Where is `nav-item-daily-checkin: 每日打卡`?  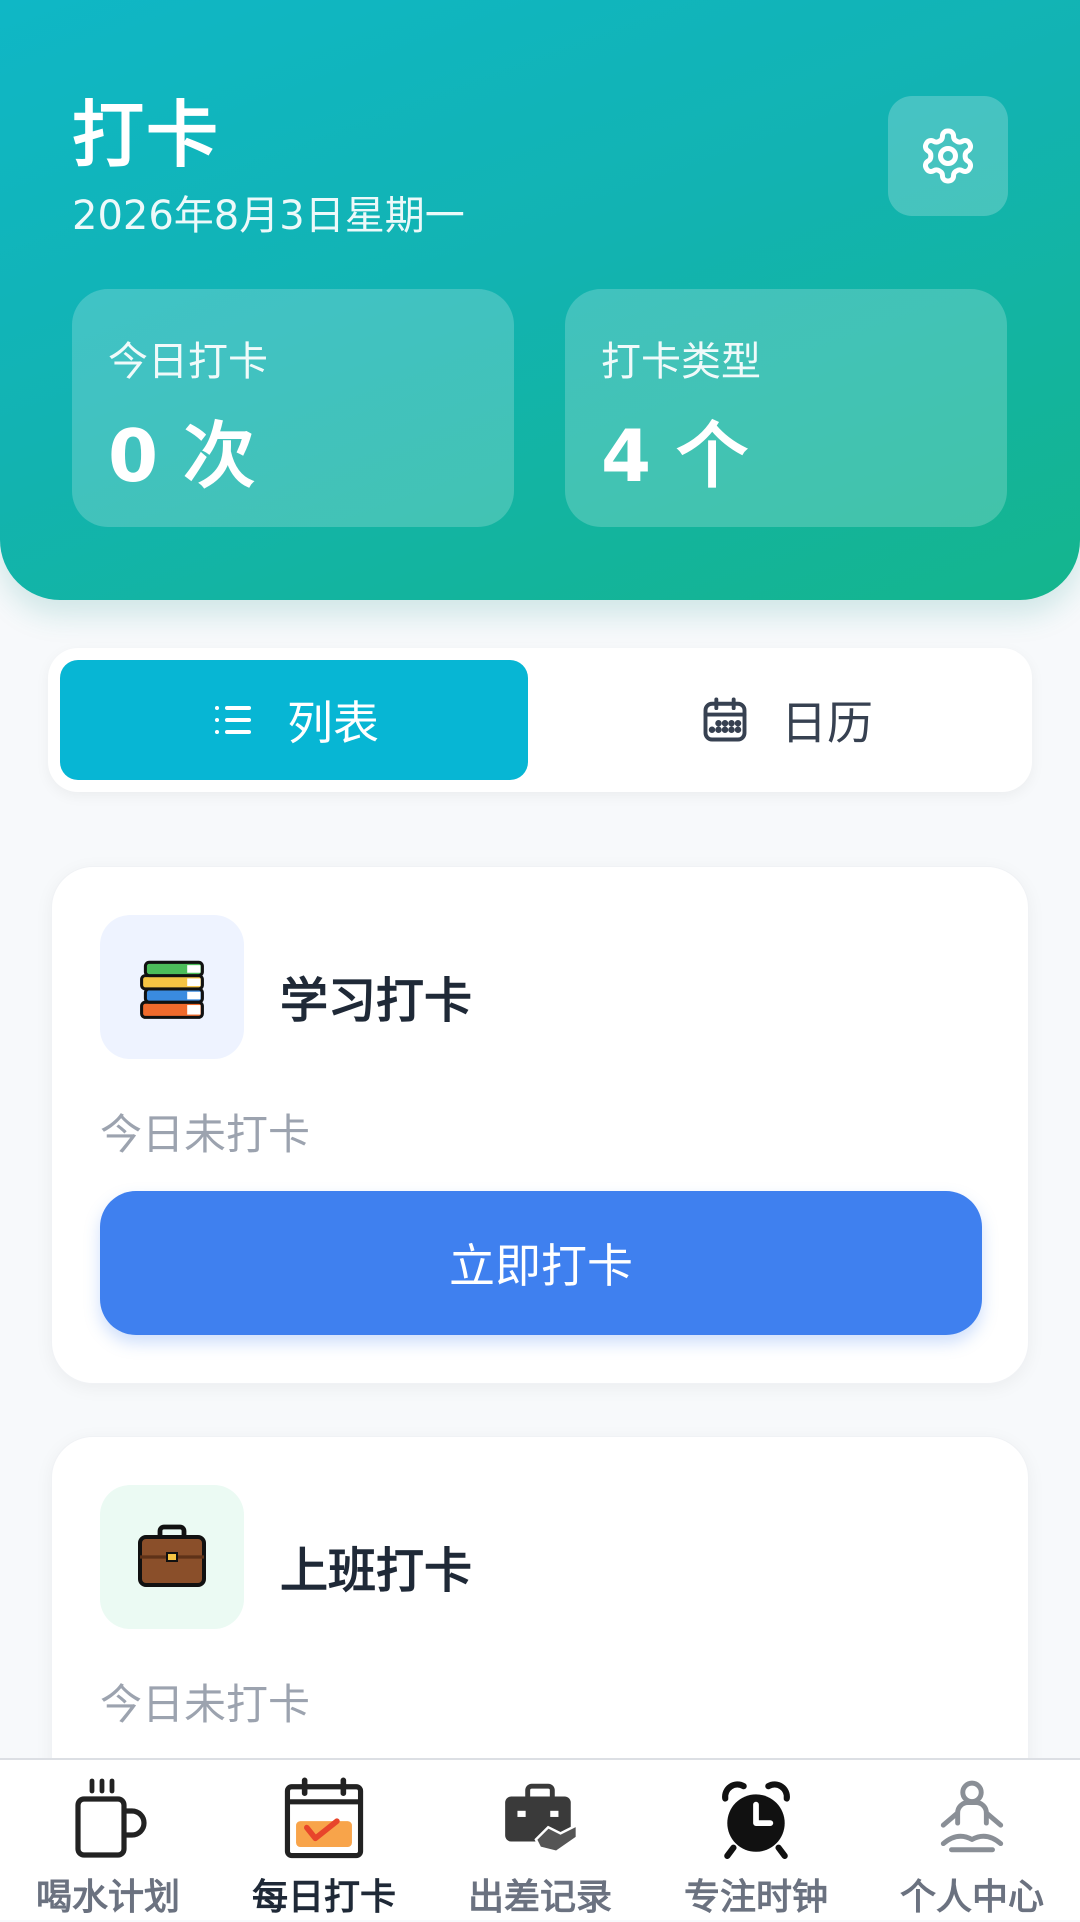 nav-item-daily-checkin: 每日打卡 is located at coordinates (324, 1841).